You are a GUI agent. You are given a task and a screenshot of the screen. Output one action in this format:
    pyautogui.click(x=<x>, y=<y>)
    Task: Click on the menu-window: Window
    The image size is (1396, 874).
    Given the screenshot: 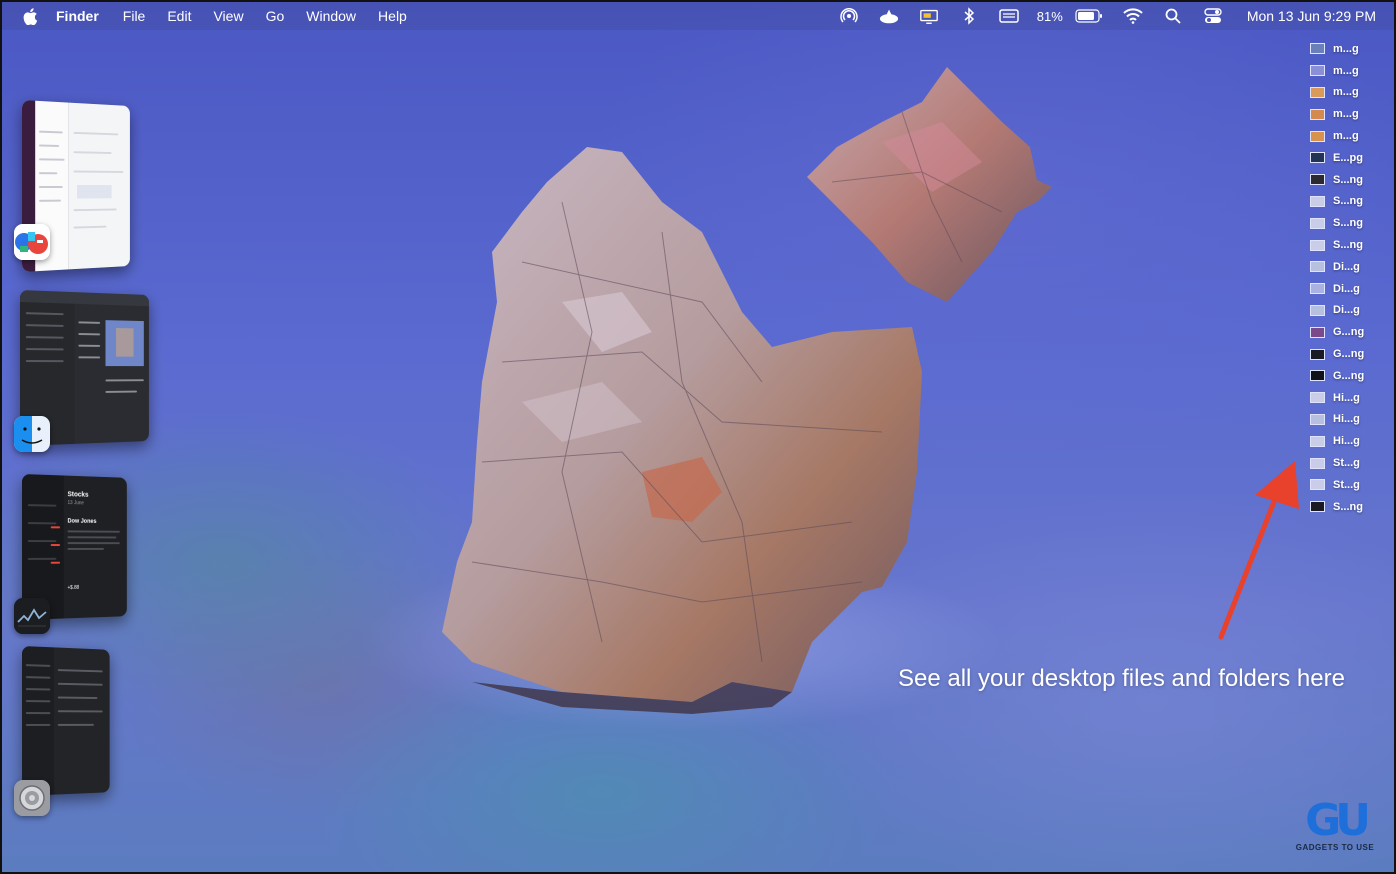 What is the action you would take?
    pyautogui.click(x=331, y=16)
    